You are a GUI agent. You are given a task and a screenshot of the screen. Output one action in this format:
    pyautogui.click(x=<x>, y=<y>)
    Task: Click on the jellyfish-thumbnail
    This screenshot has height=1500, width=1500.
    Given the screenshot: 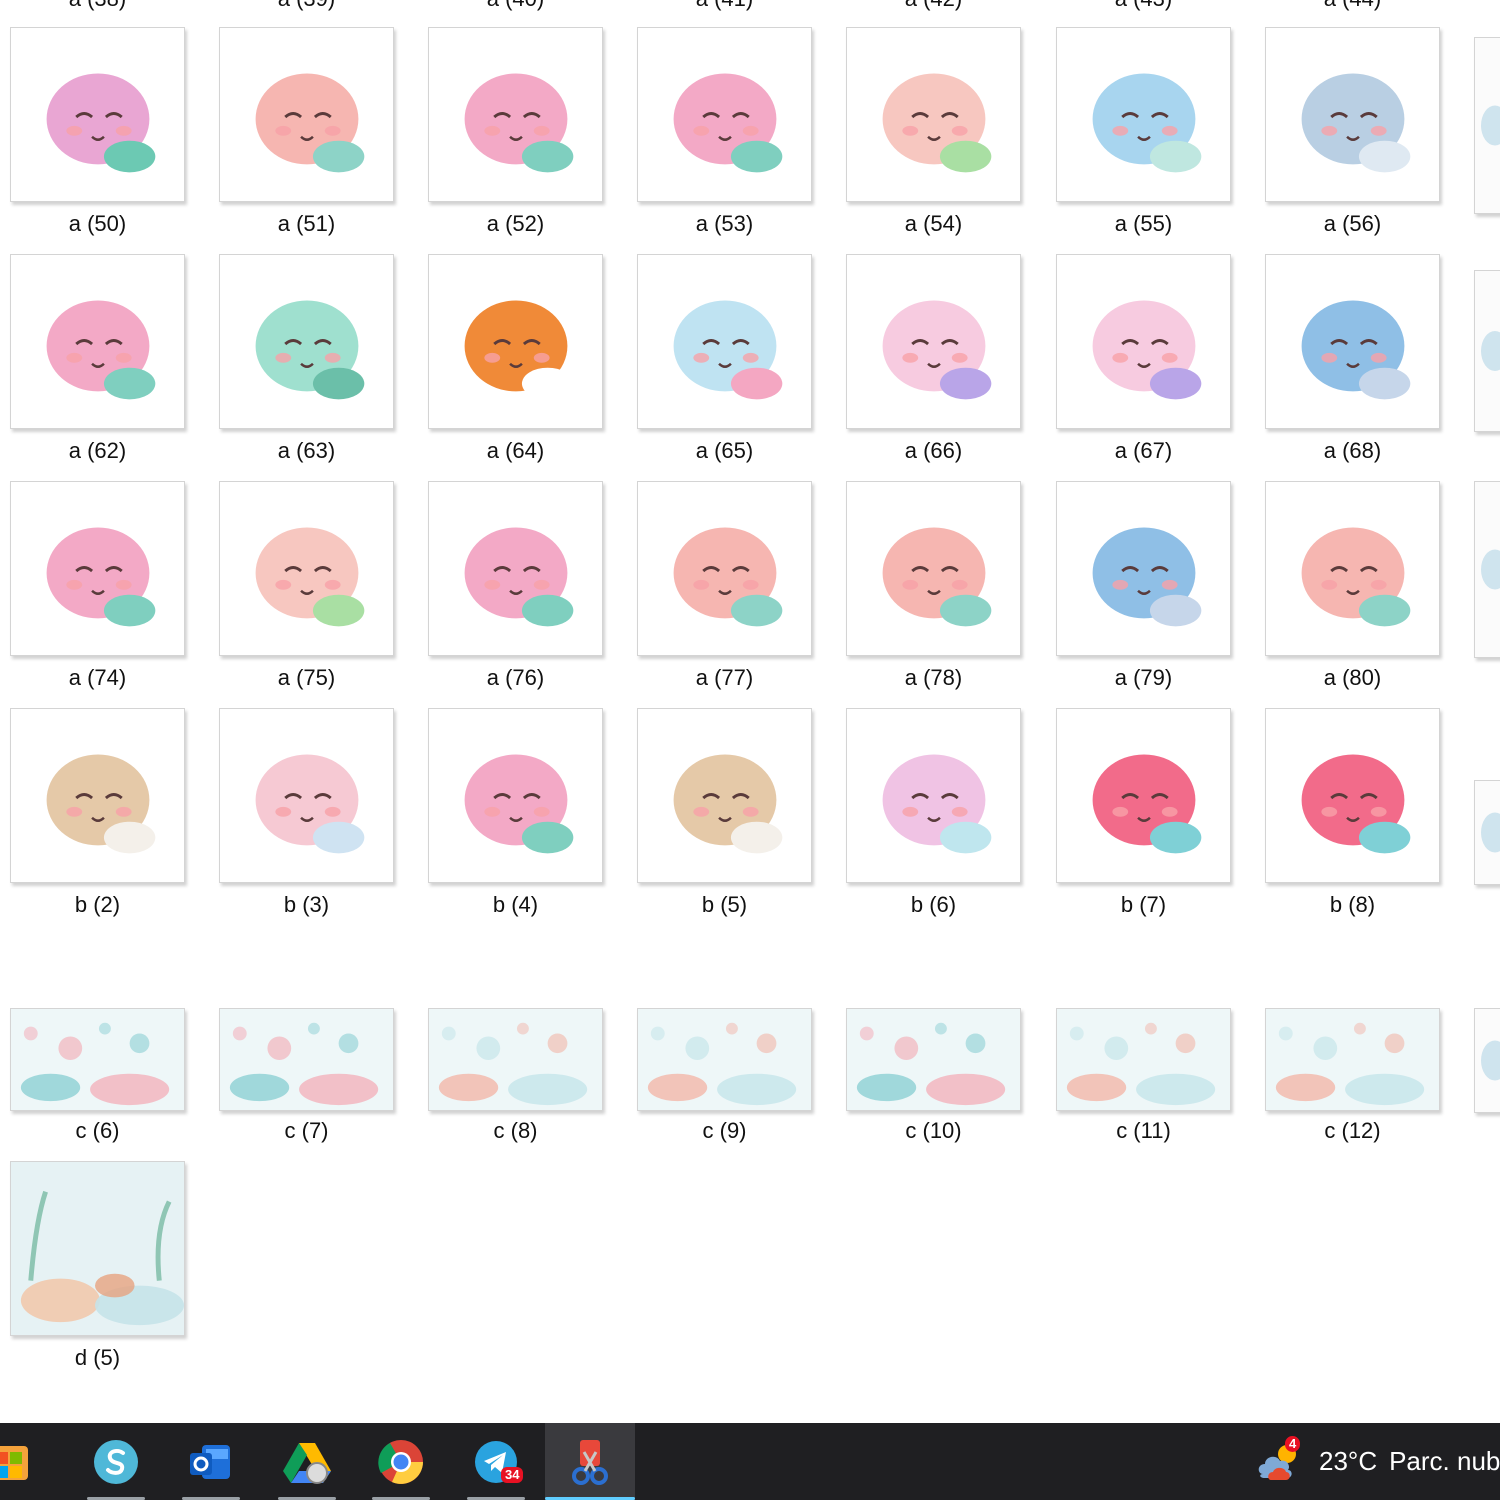 What is the action you would take?
    pyautogui.click(x=724, y=341)
    